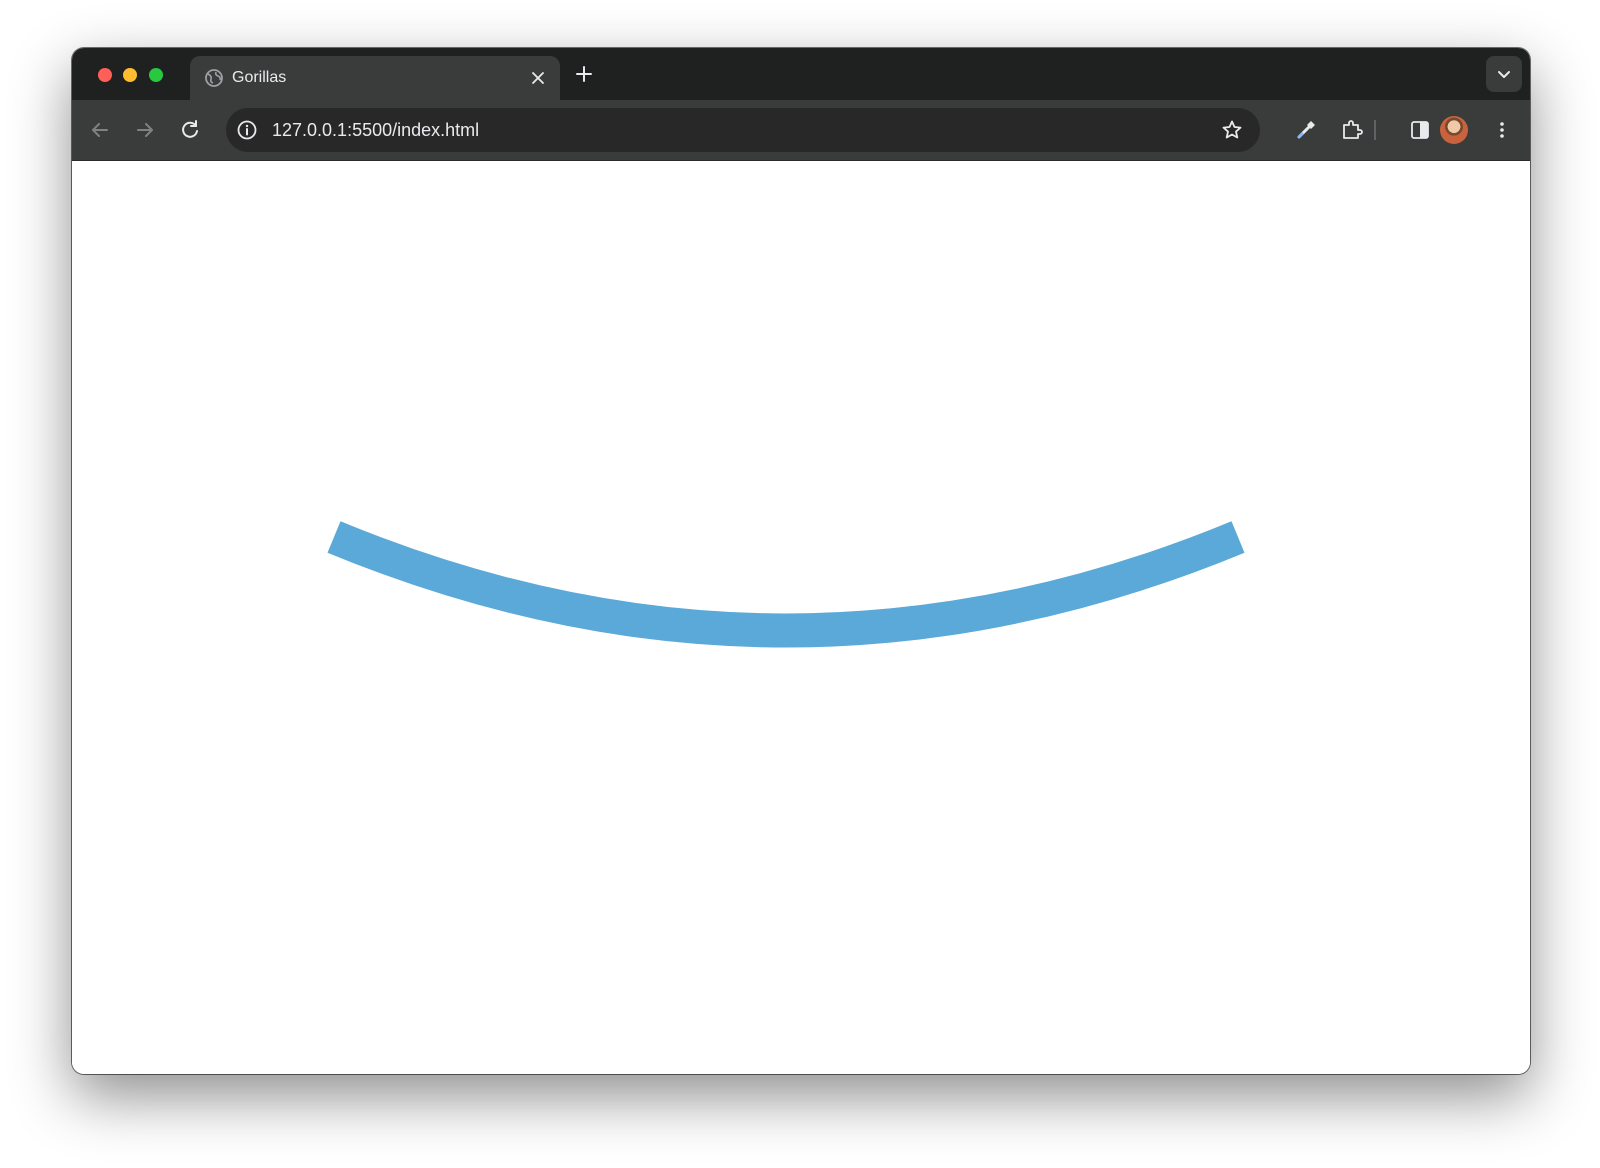  I want to click on tab-title: Gorillas, so click(259, 77).